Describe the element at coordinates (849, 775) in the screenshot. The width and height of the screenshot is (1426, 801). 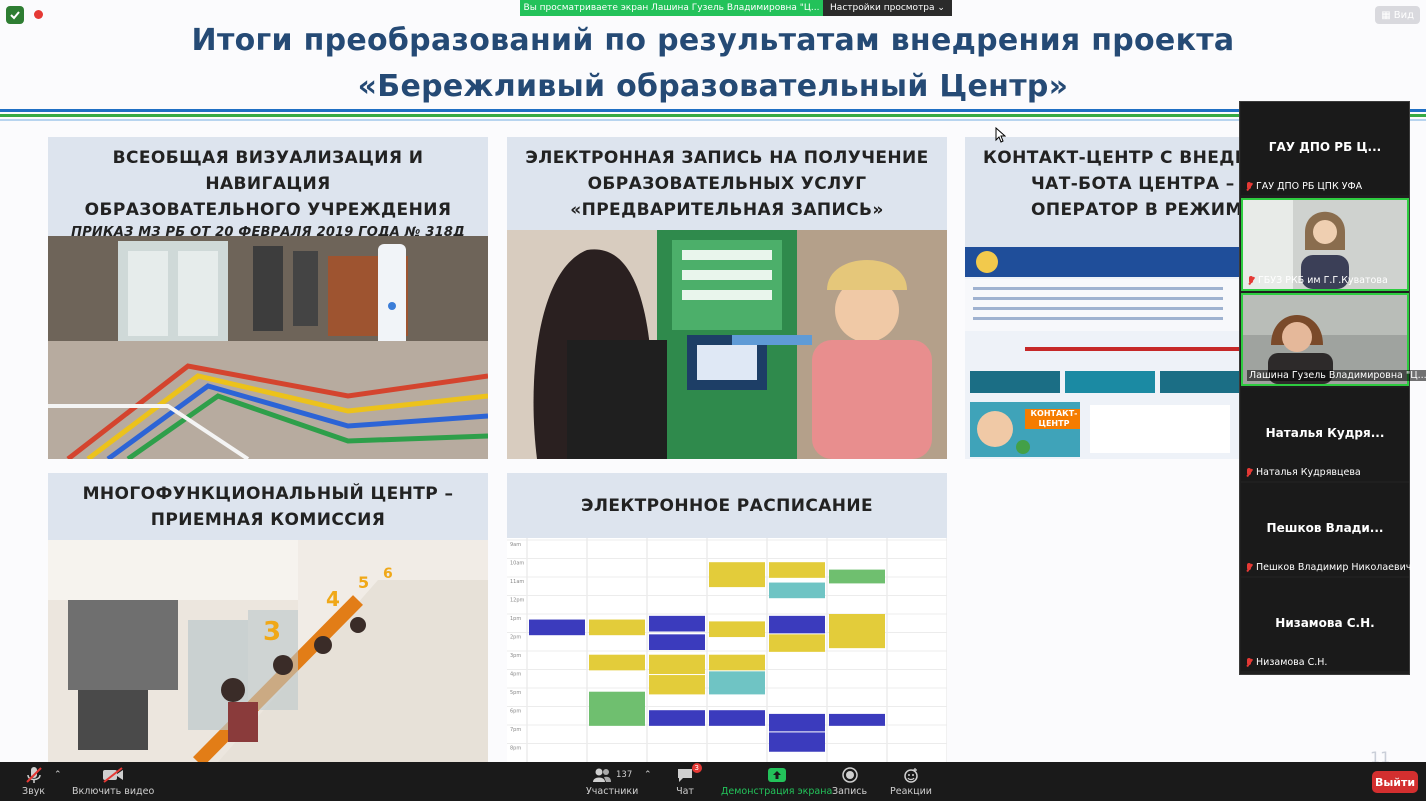
I see `record-icon` at that location.